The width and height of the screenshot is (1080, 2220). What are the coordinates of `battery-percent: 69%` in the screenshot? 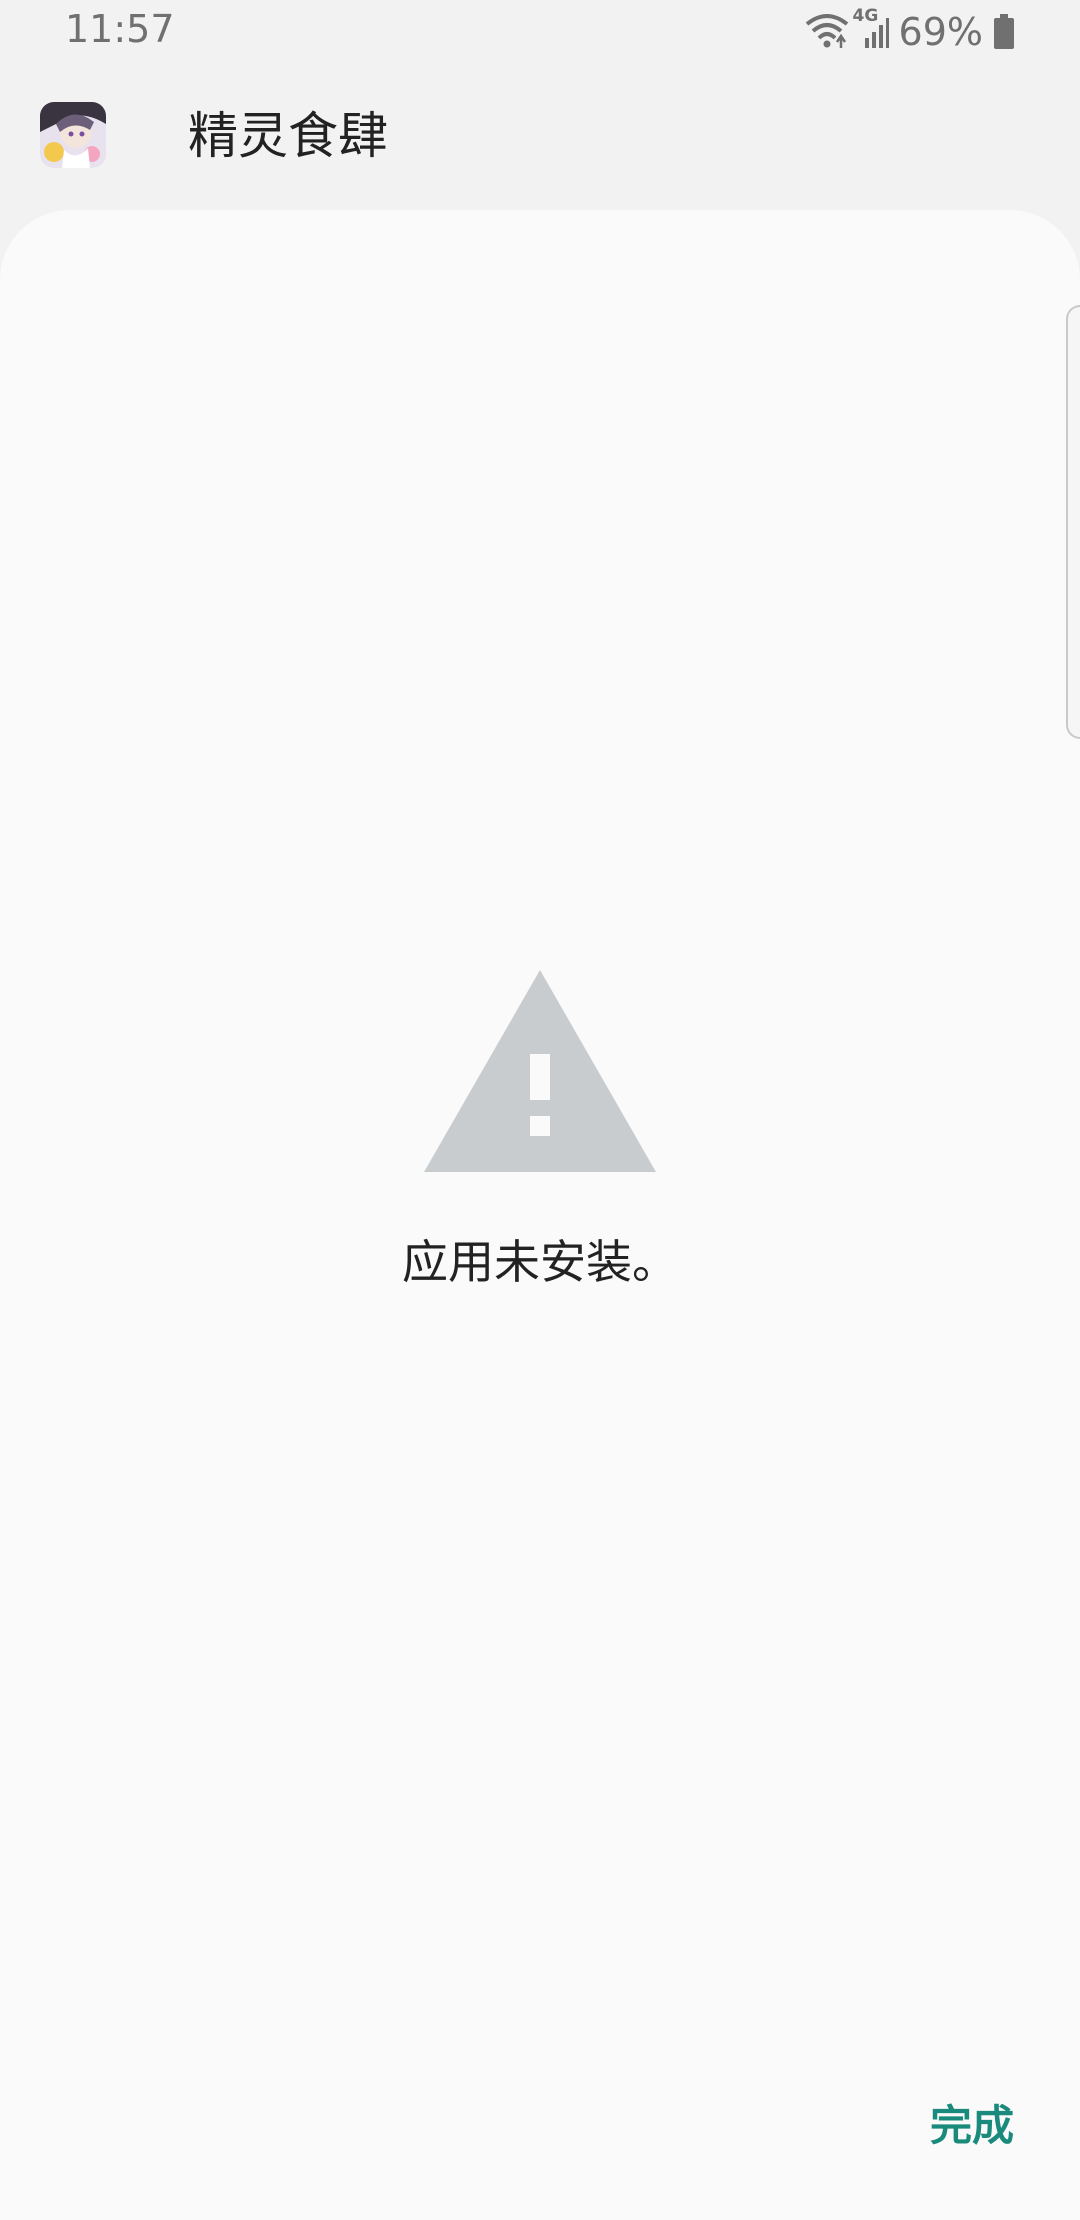 It's located at (940, 32).